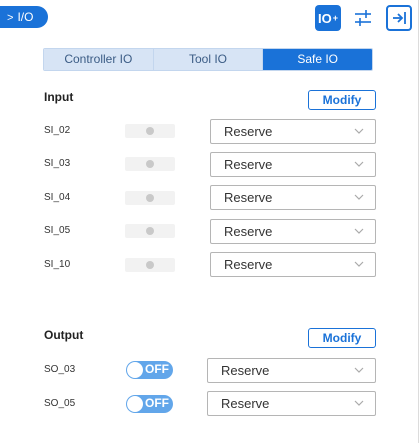  I want to click on input-signal-label: SI_03, so click(57, 163).